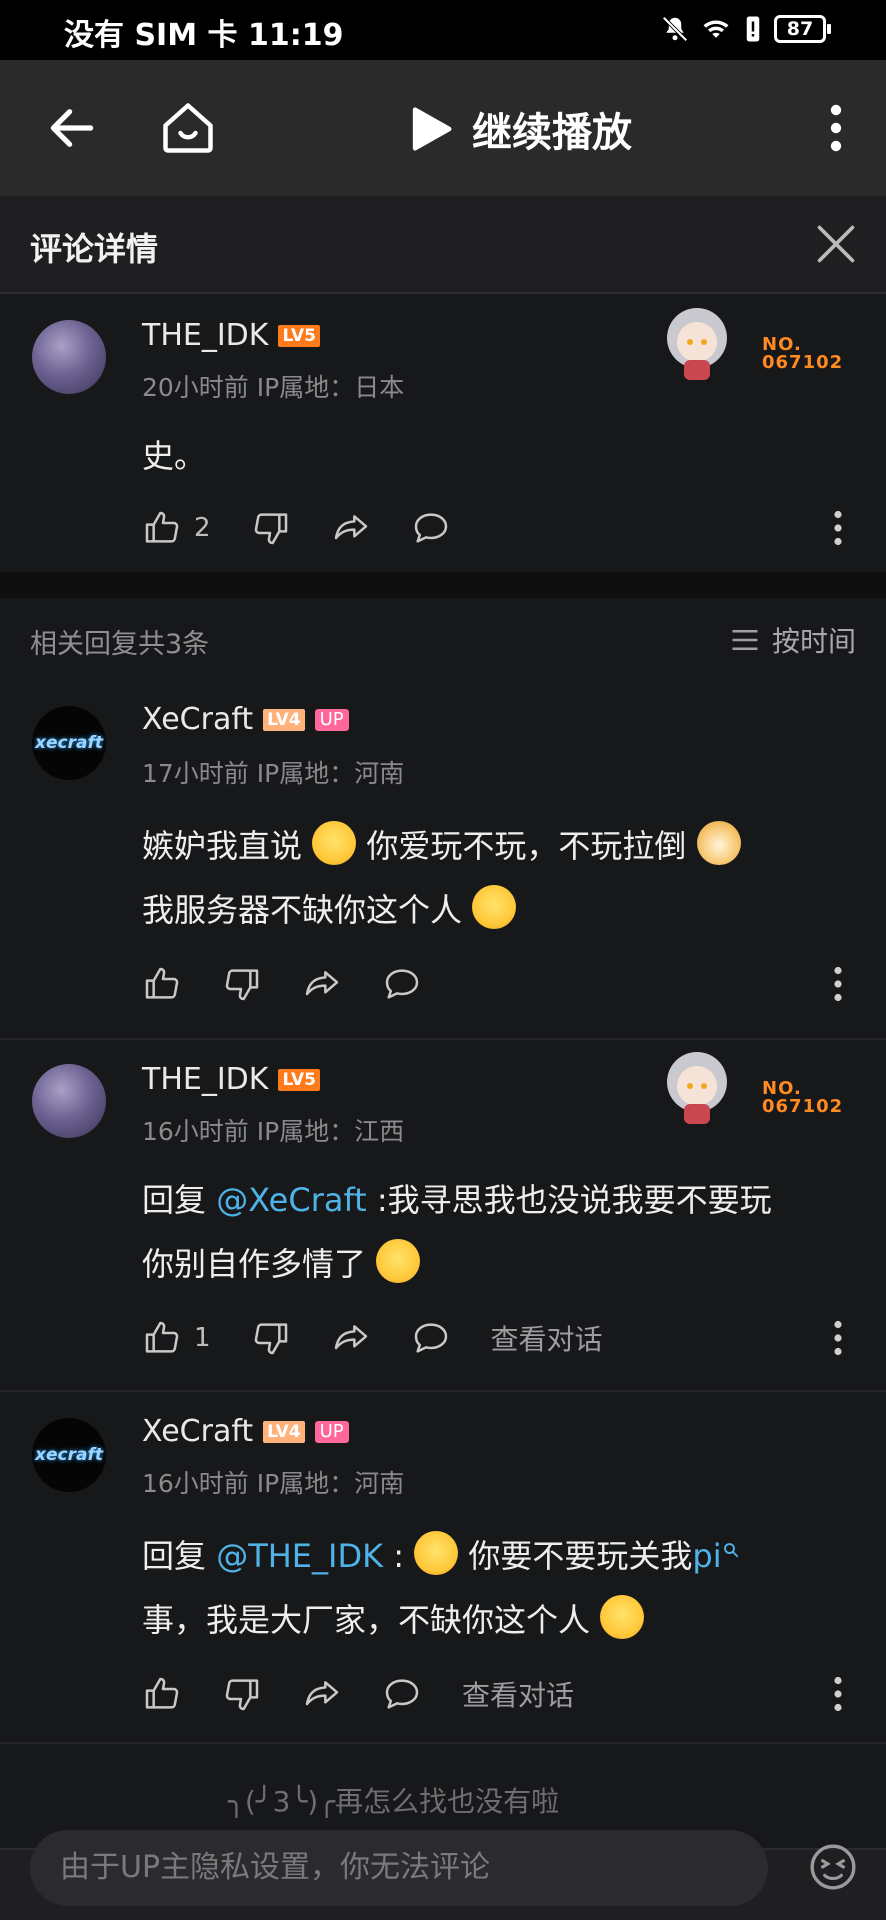 This screenshot has width=886, height=1920. I want to click on status-icons: 87, so click(745, 29).